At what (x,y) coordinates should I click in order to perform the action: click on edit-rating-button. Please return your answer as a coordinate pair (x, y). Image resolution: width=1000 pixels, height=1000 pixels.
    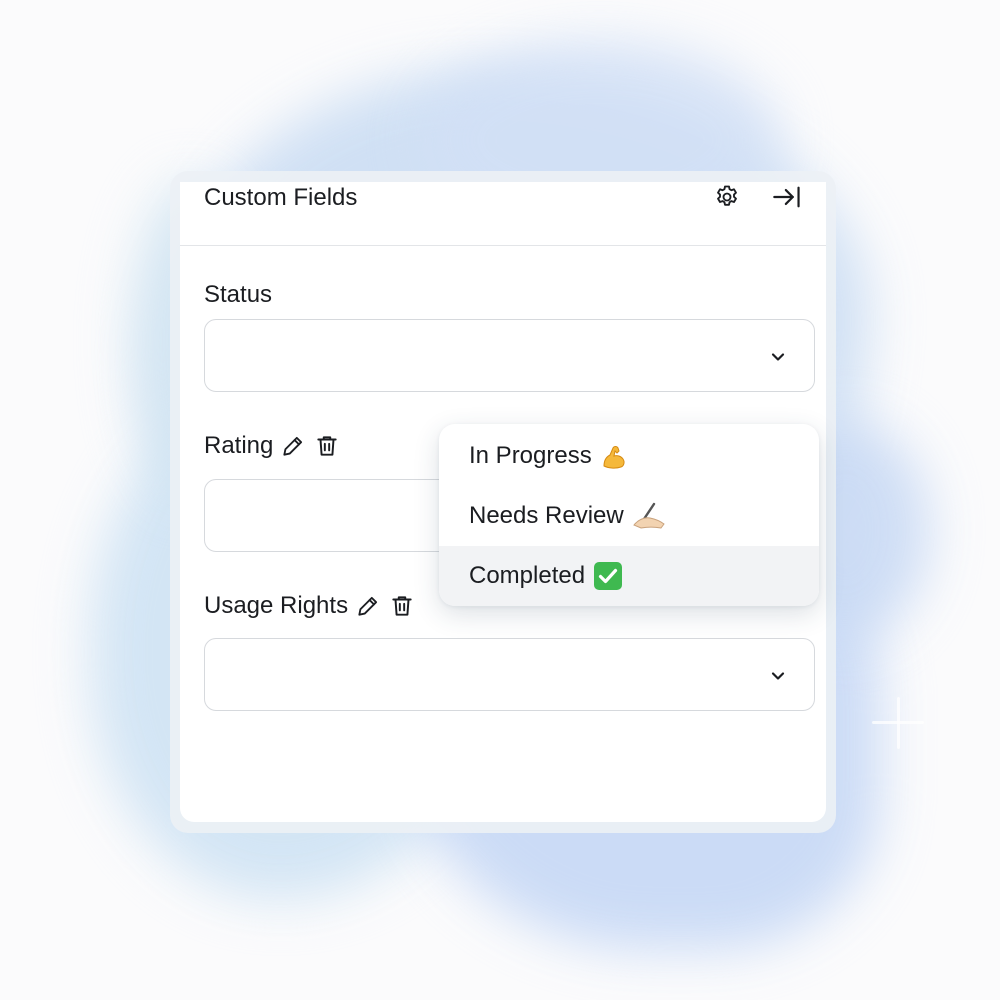
    Looking at the image, I should click on (293, 446).